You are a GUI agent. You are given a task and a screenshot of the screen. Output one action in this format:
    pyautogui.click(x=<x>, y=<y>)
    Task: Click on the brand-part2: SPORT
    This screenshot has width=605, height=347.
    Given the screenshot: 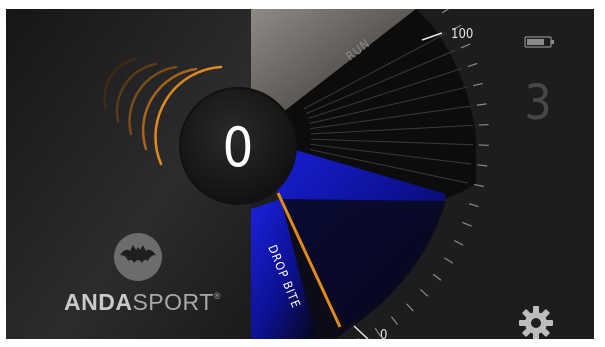 What is the action you would take?
    pyautogui.click(x=173, y=302)
    